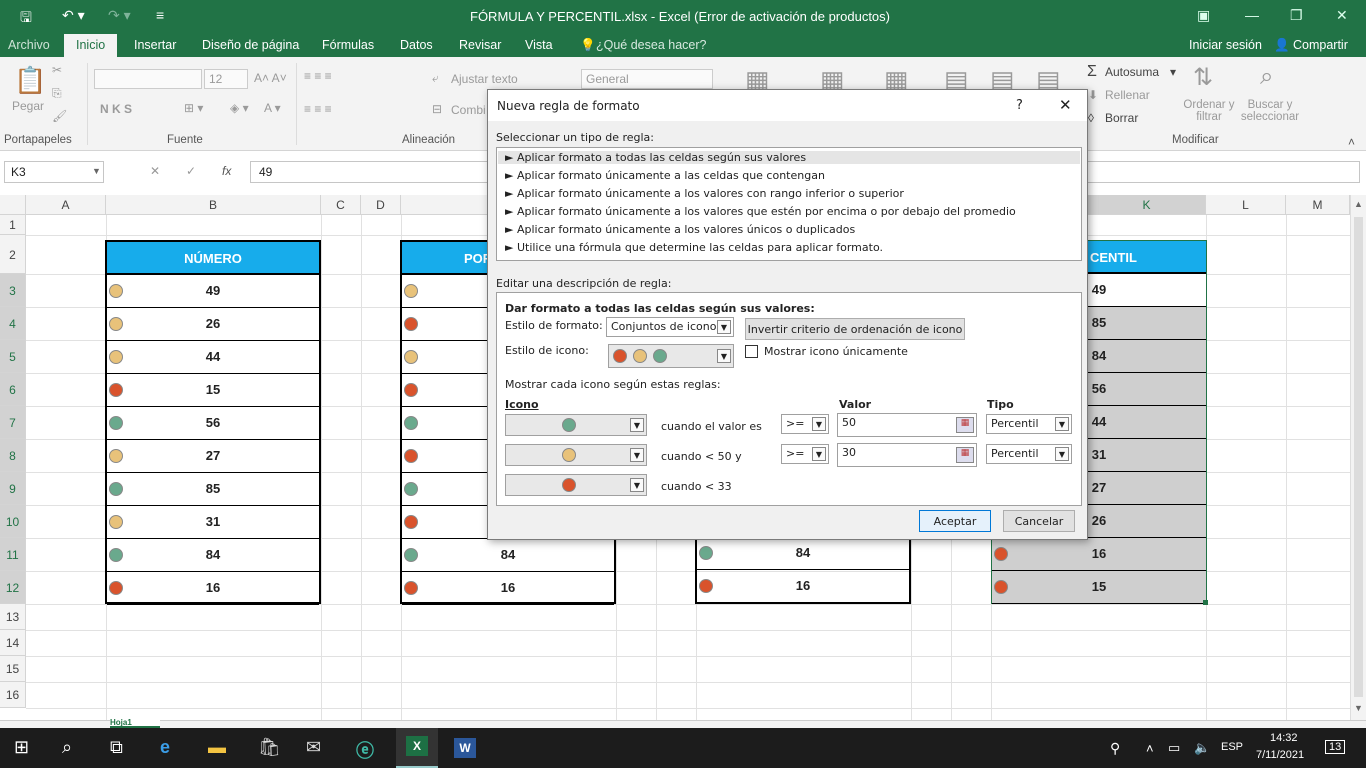  What do you see at coordinates (13, 554) in the screenshot?
I see `row-header: 11` at bounding box center [13, 554].